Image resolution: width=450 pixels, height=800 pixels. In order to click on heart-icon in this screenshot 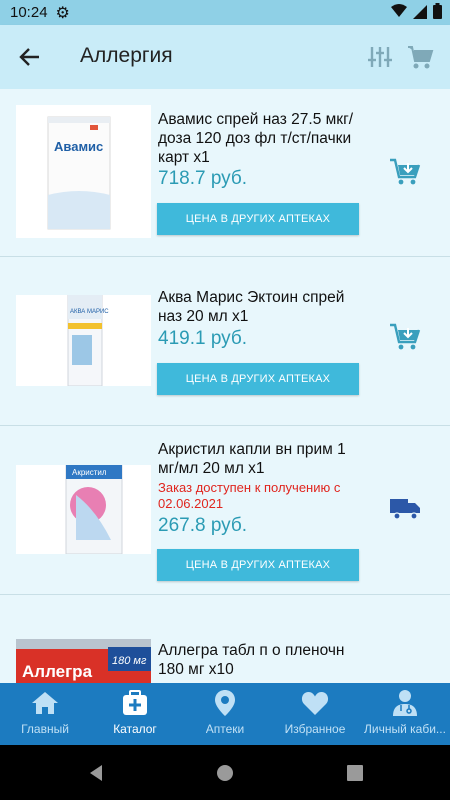, I will do `click(315, 703)`.